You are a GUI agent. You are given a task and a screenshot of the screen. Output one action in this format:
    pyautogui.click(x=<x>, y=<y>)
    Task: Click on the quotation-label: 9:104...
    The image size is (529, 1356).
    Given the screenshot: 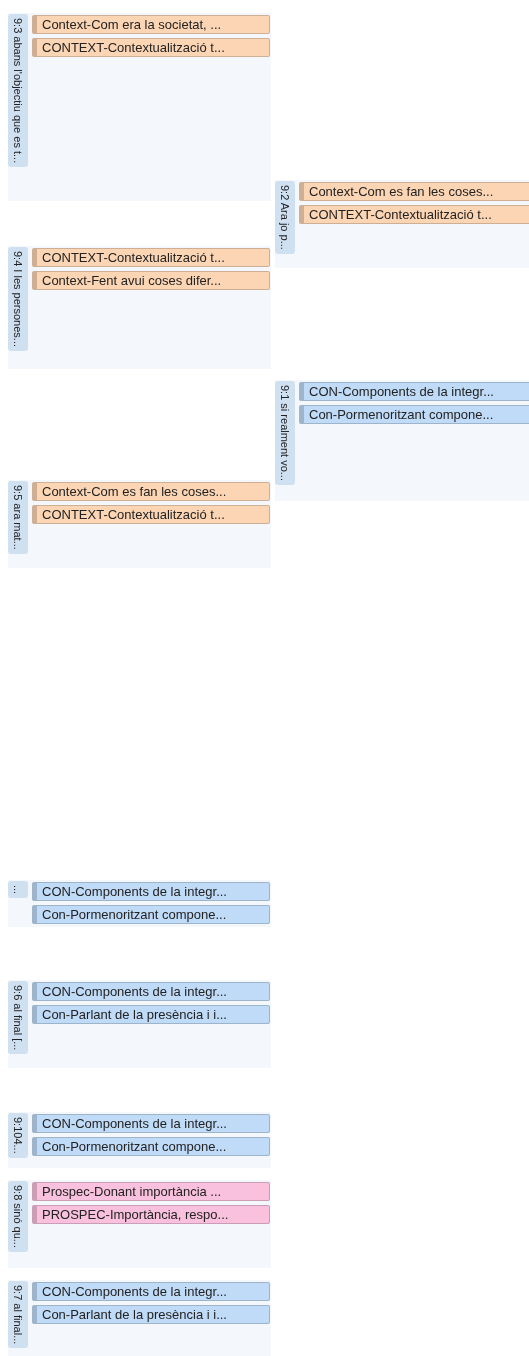 What is the action you would take?
    pyautogui.click(x=18, y=1135)
    